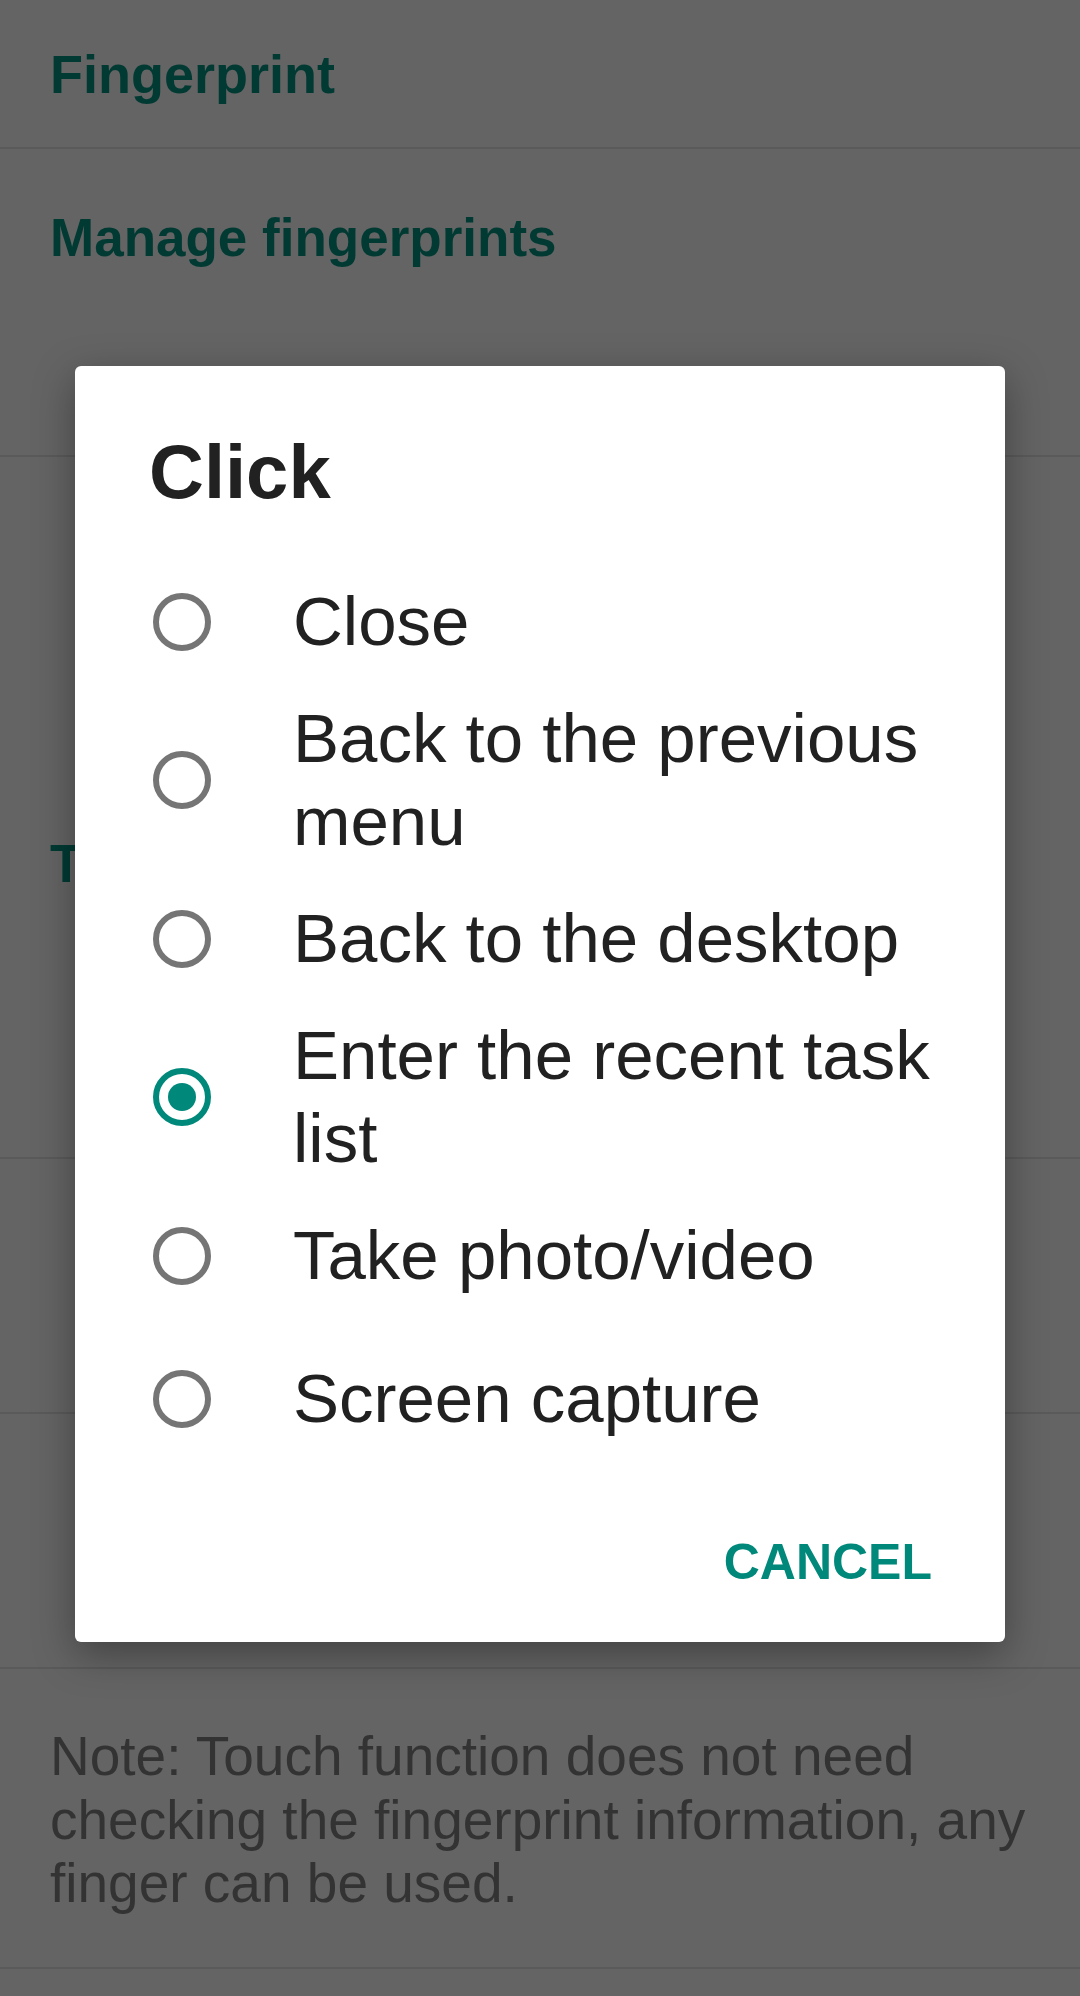 This screenshot has height=1996, width=1080. Describe the element at coordinates (540, 1256) in the screenshot. I see `radio-option: Take photo/video` at that location.